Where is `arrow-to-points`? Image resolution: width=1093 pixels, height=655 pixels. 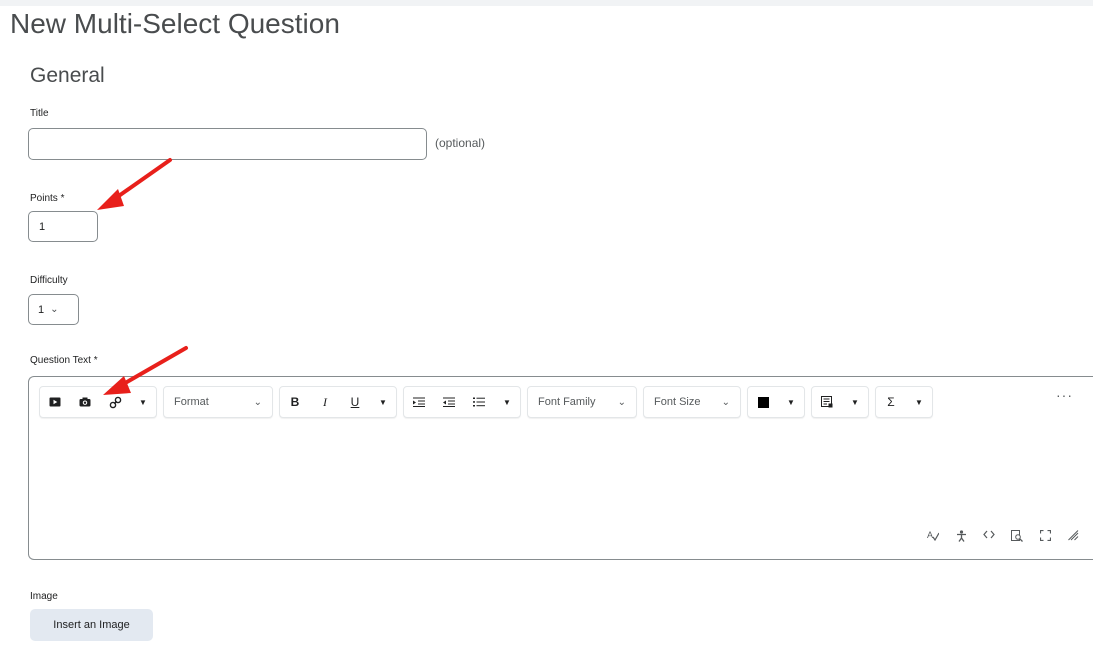
arrow-to-points is located at coordinates (134, 184).